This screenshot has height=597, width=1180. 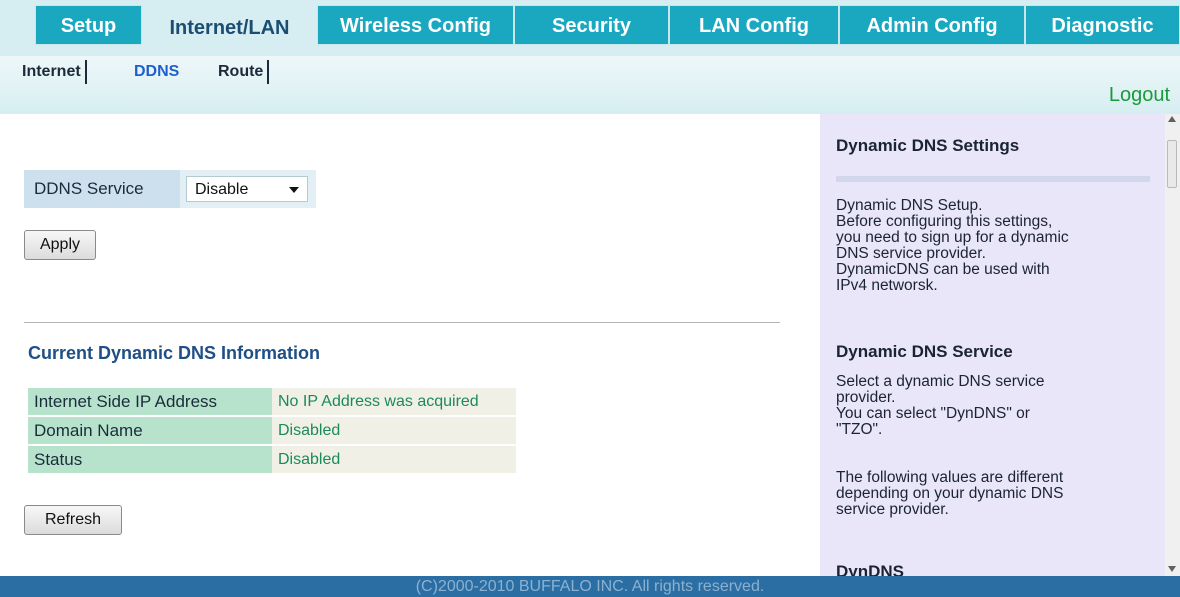 I want to click on tab-setup: Setup, so click(x=88, y=25).